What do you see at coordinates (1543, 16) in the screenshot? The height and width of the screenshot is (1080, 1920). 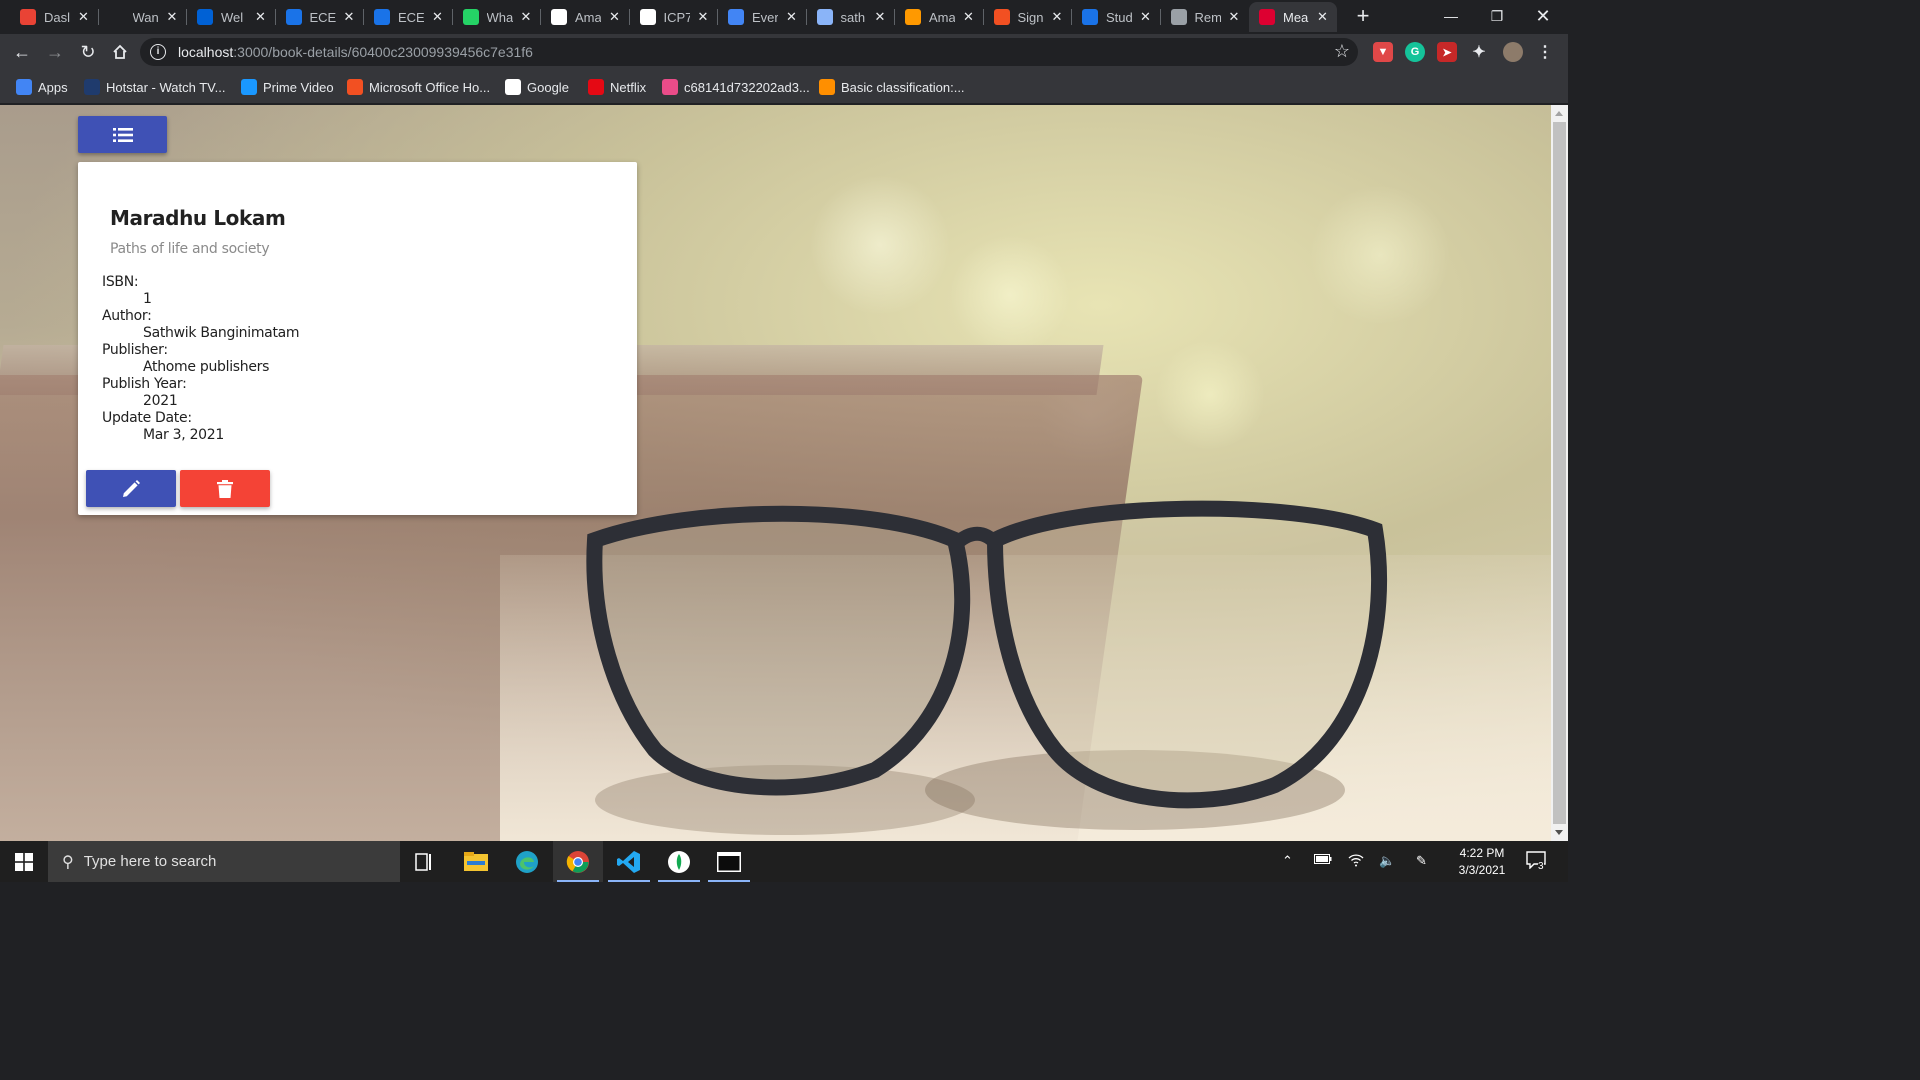 I see `close-window-button: ✕` at bounding box center [1543, 16].